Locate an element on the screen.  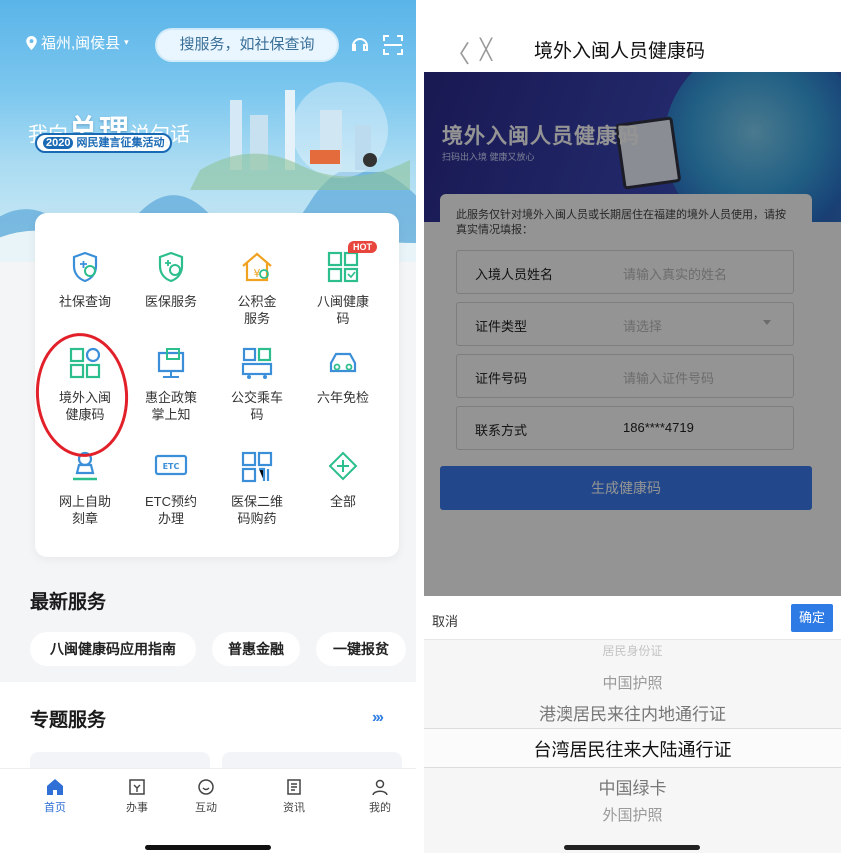
picker-toolbar: 取消 确定 is located at coordinates (632, 618).